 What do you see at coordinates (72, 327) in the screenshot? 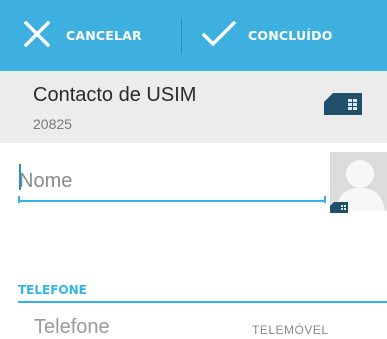
I see `phone-input: Telefone` at bounding box center [72, 327].